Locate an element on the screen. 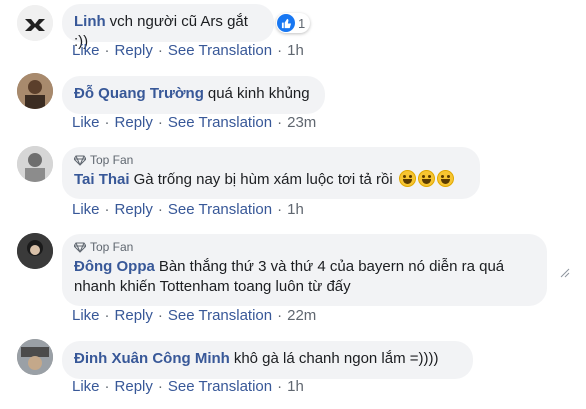 This screenshot has width=586, height=409. like-reaction-icon is located at coordinates (286, 23).